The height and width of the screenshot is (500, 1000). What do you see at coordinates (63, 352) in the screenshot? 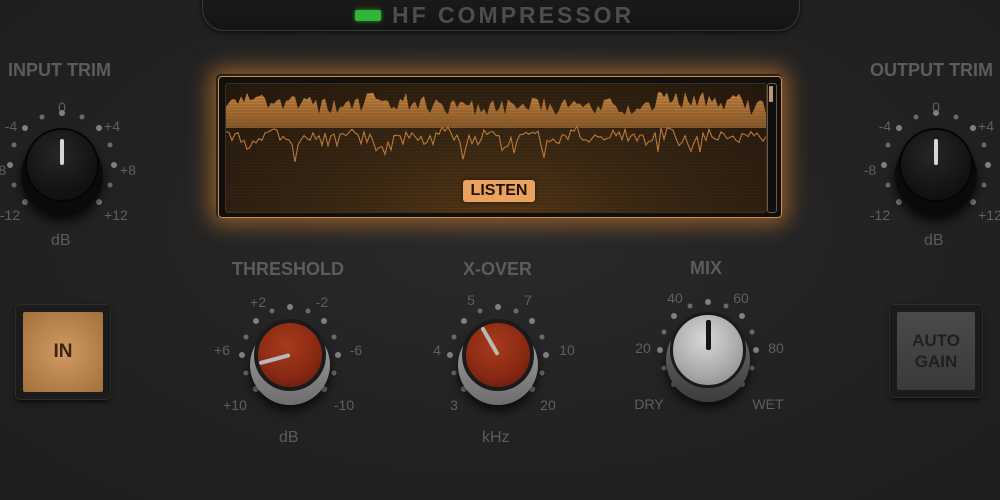
I see `in-button: IN` at bounding box center [63, 352].